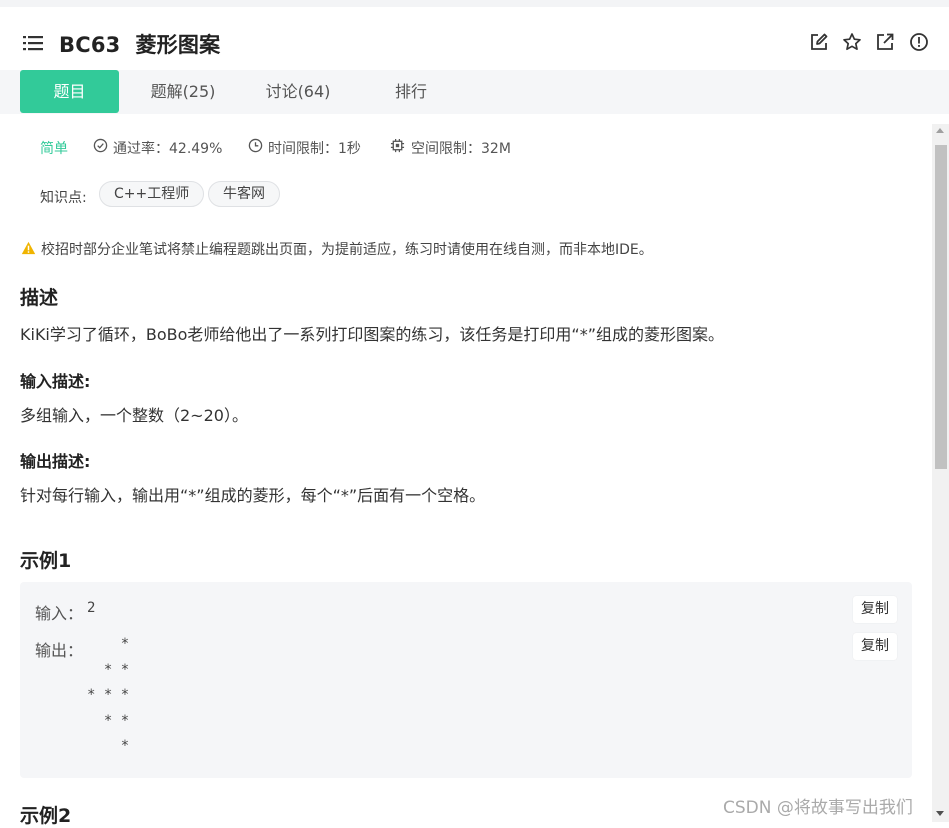  Describe the element at coordinates (875, 609) in the screenshot. I see `copy-input-button: 复制` at that location.